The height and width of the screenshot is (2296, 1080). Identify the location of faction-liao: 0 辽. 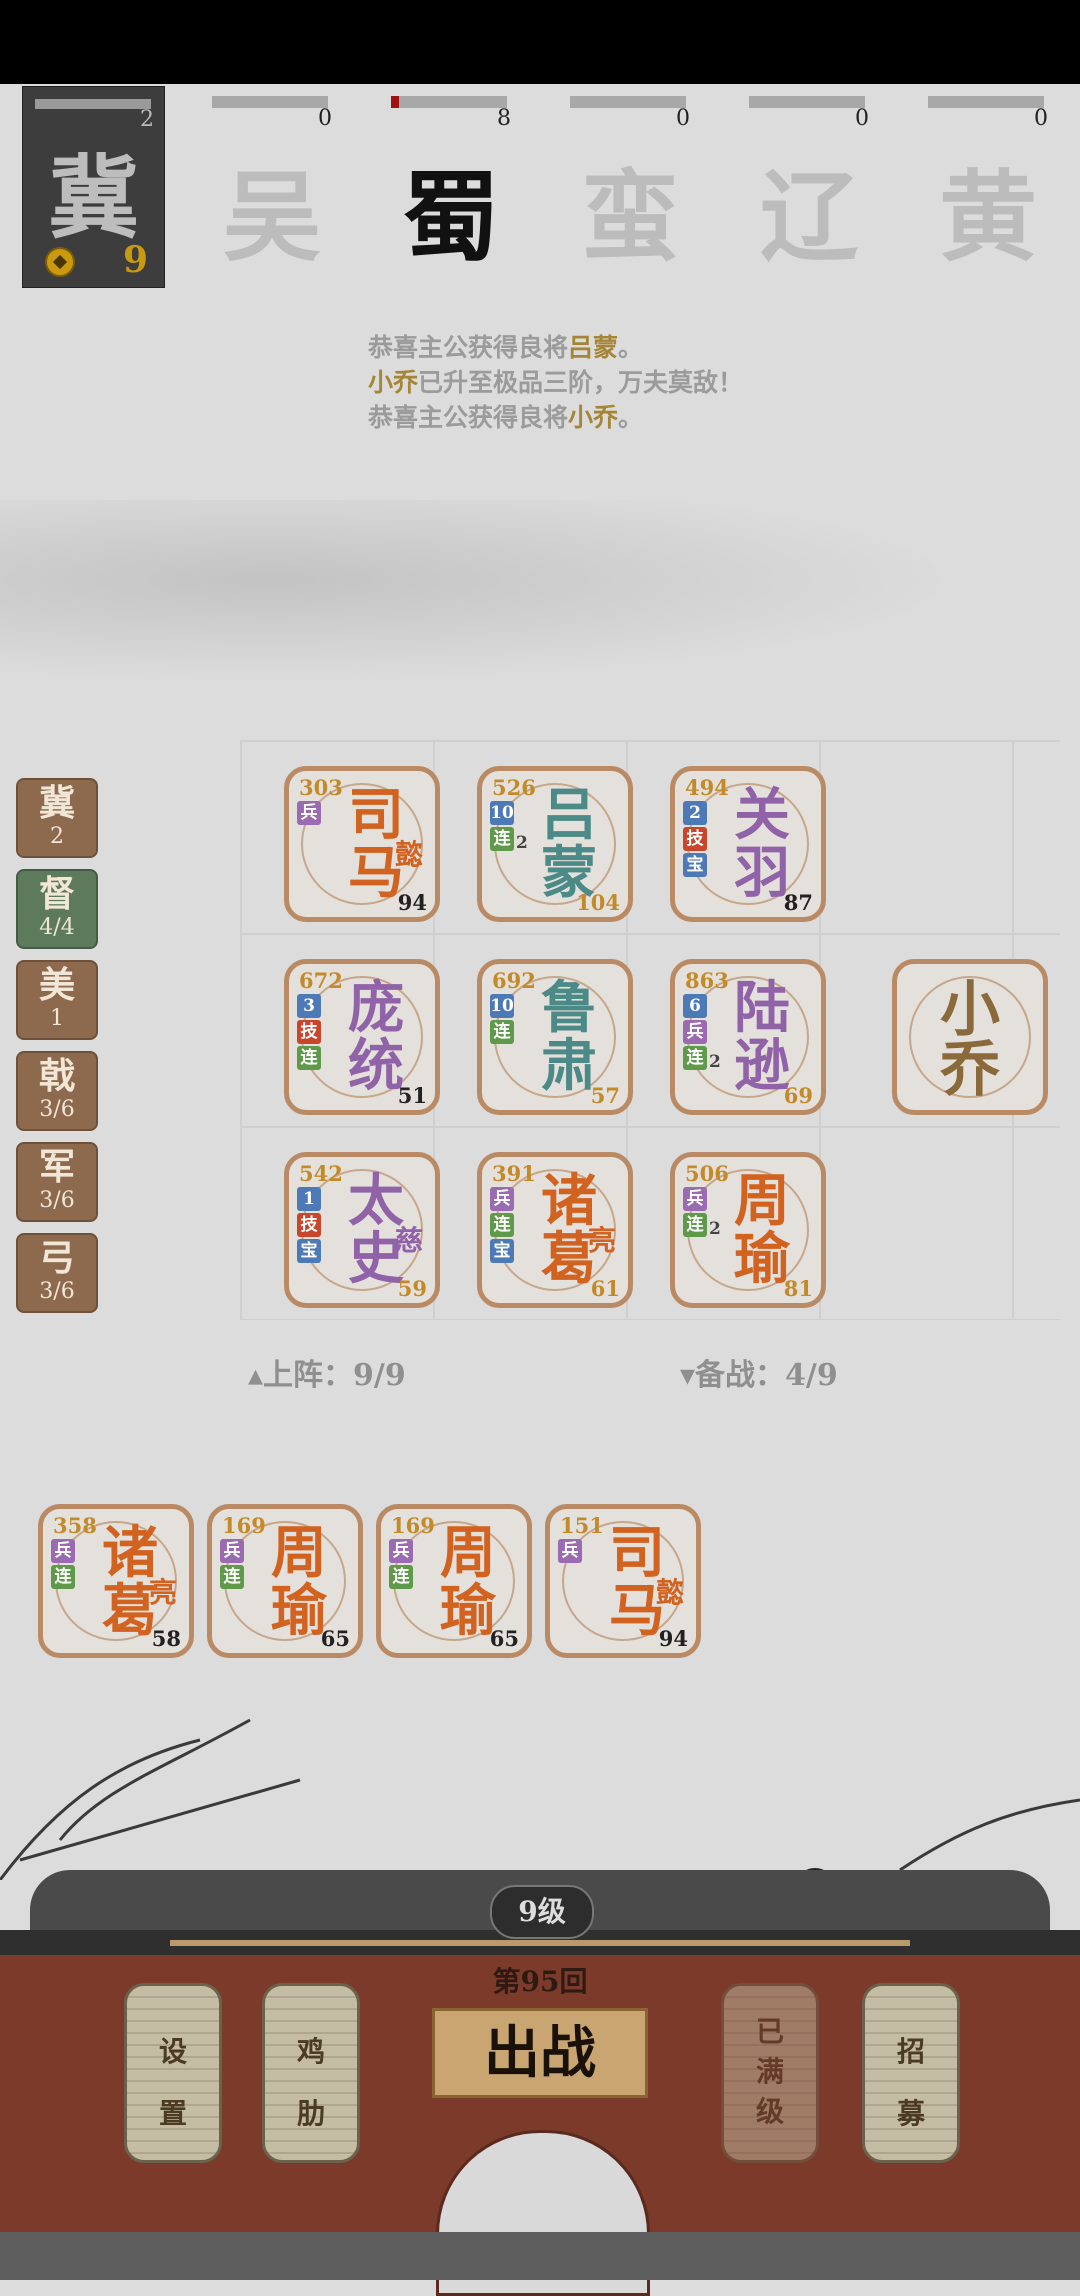
(809, 191).